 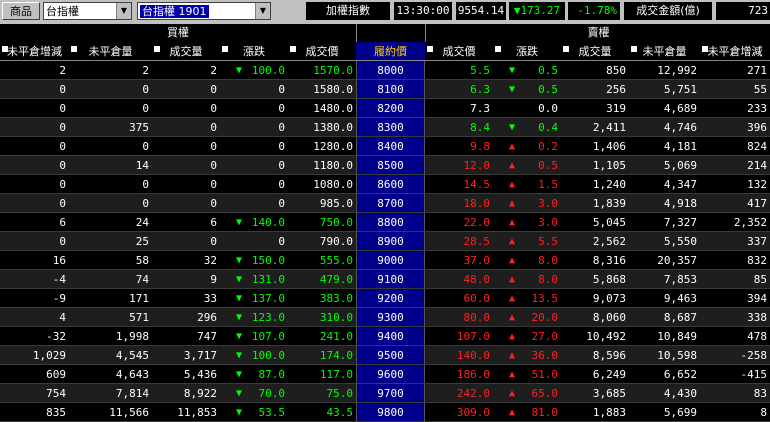 I want to click on call-price-cell: 555.0, so click(x=322, y=260).